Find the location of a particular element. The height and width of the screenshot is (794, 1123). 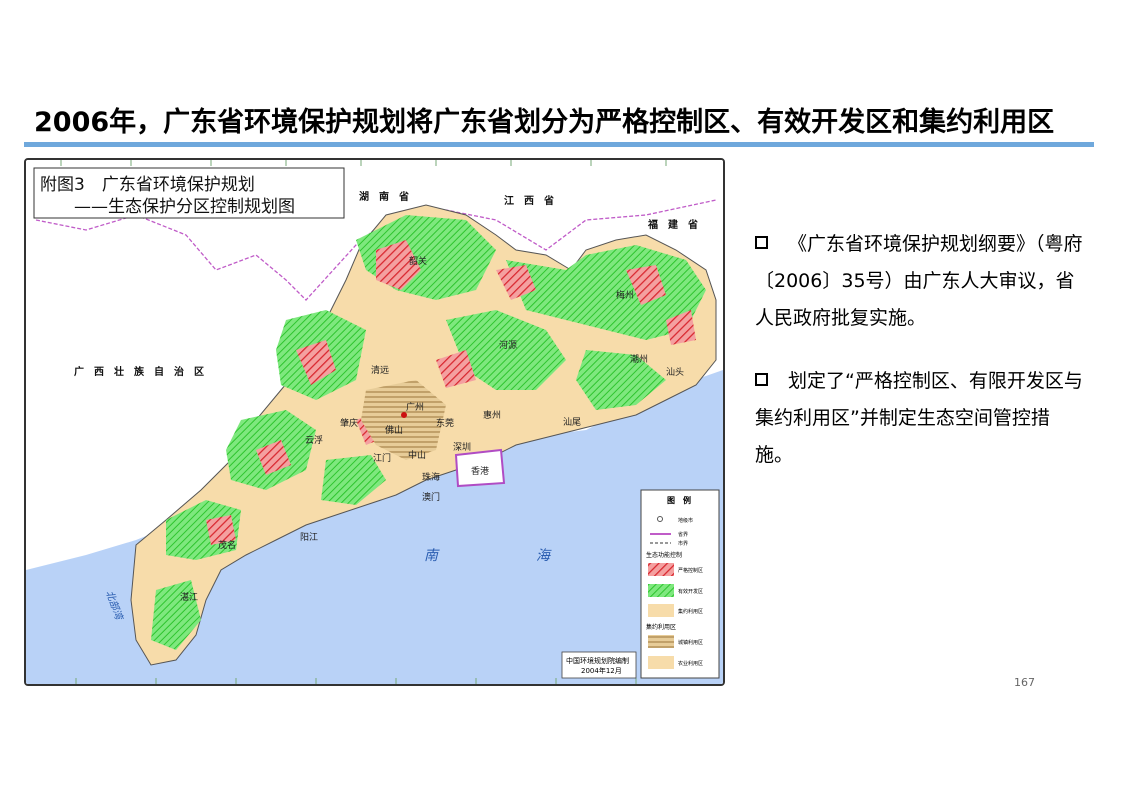

city-label: 清远 is located at coordinates (380, 370).